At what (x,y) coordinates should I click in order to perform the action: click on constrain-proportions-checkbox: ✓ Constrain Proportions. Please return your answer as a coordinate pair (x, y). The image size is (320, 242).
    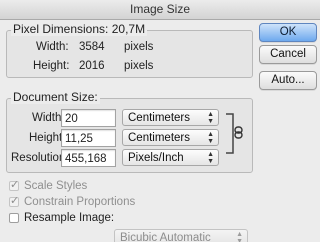
    Looking at the image, I should click on (72, 201).